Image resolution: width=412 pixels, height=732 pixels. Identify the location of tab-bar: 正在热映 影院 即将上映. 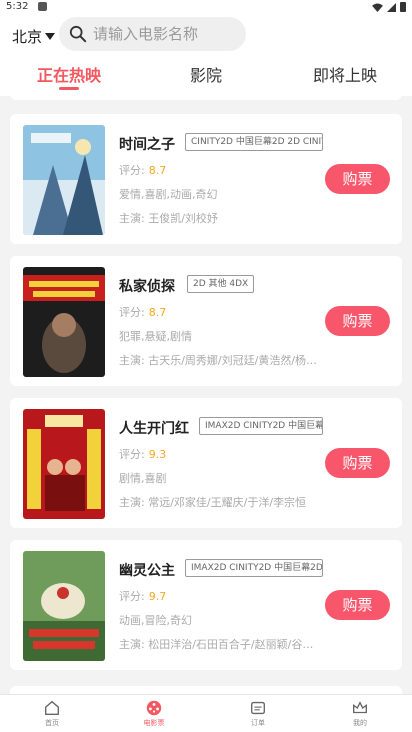
(206, 79).